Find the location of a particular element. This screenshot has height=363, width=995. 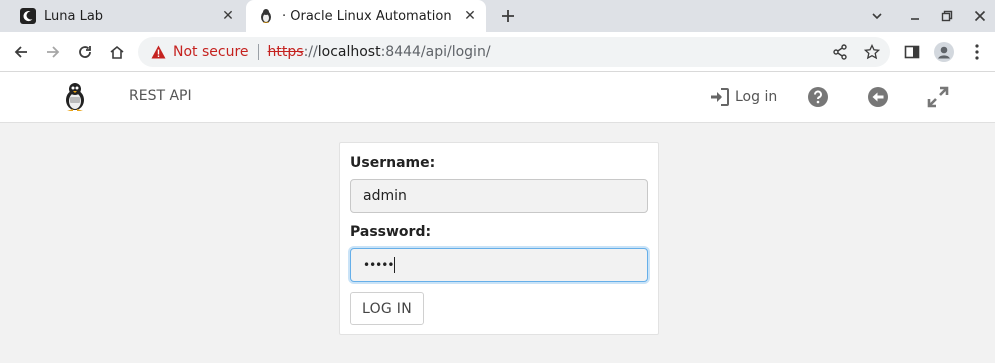

minimize-icon is located at coordinates (915, 16).